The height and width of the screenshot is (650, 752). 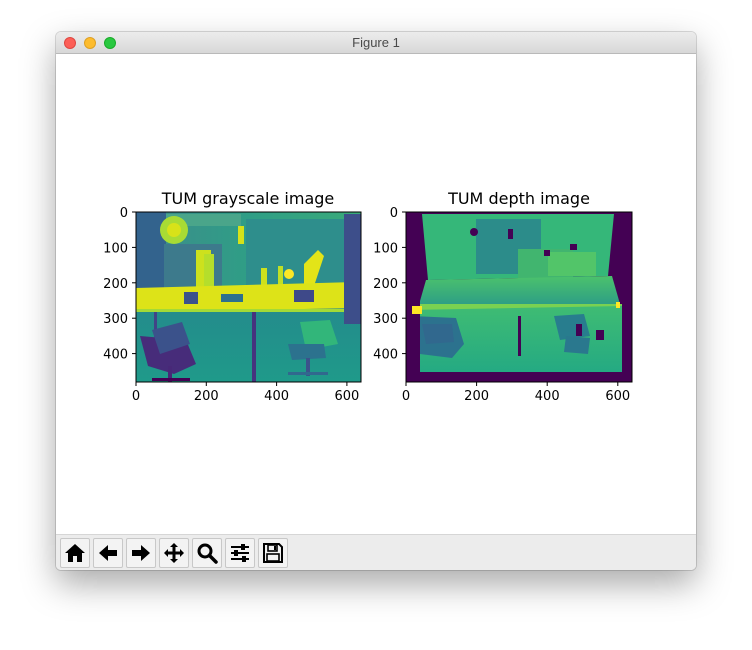 I want to click on window-titlebar: Figure 1, so click(x=376, y=43).